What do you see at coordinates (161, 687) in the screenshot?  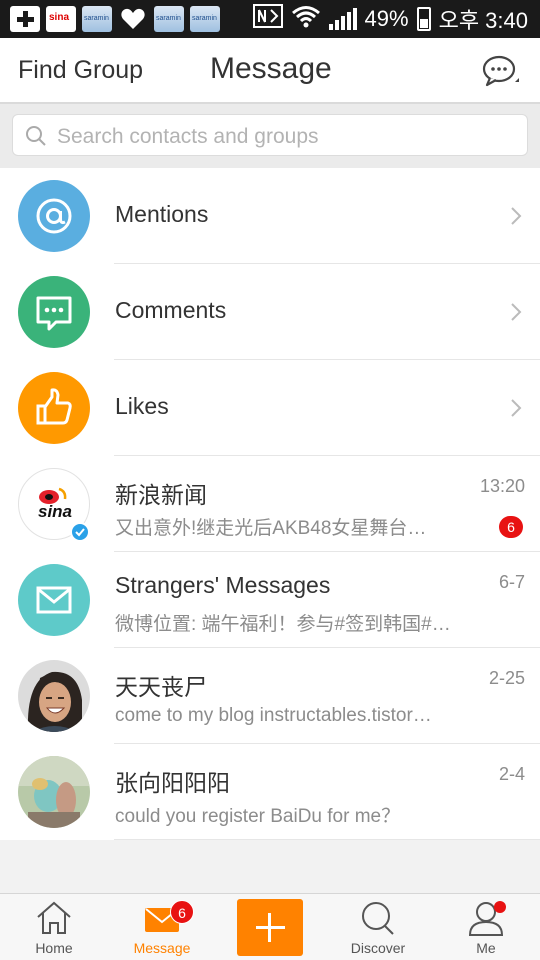 I see `conversation-name: 天天丧尸` at bounding box center [161, 687].